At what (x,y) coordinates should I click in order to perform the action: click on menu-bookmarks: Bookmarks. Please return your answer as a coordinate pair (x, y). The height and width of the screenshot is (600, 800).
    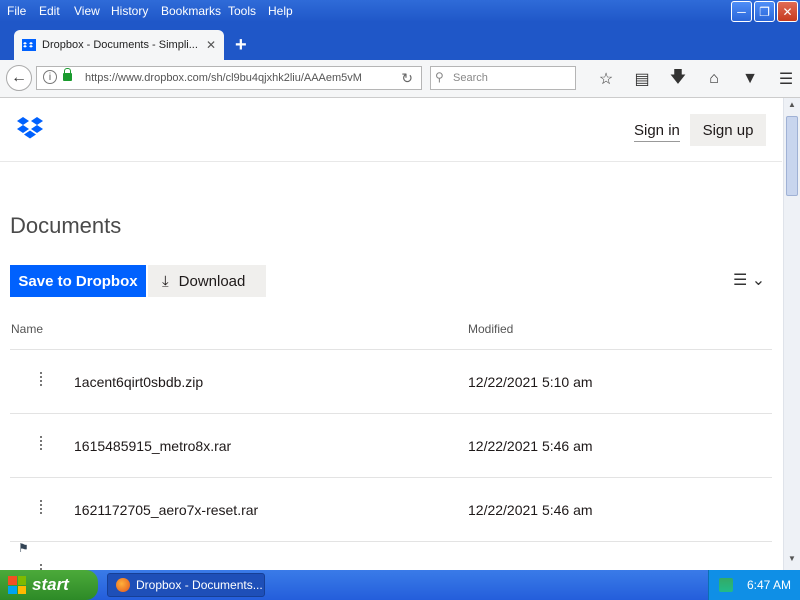
    Looking at the image, I should click on (191, 11).